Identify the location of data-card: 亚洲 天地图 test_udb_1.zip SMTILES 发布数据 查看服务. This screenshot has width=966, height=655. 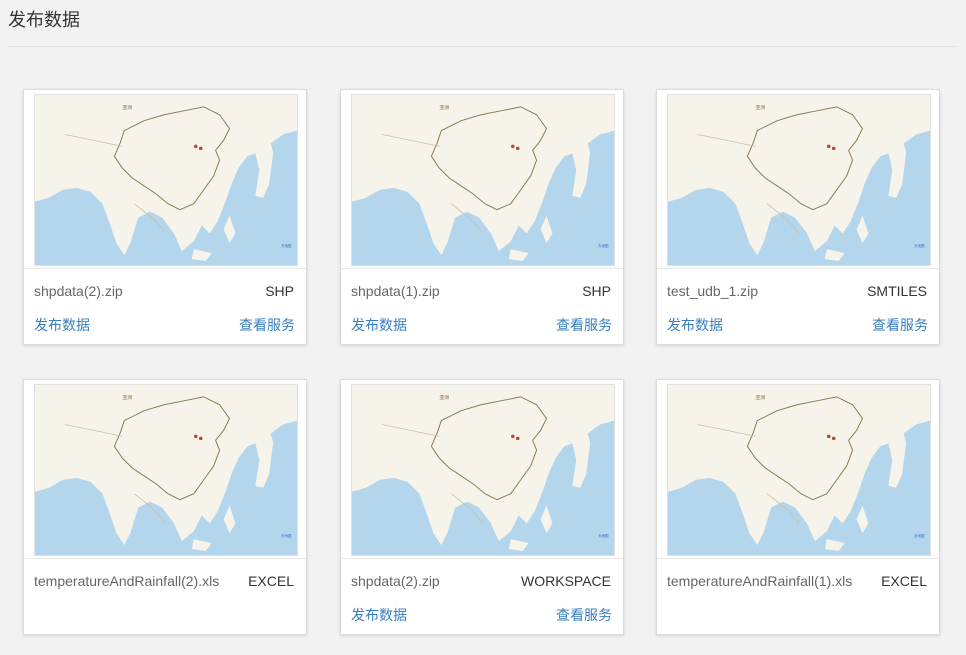
(798, 217).